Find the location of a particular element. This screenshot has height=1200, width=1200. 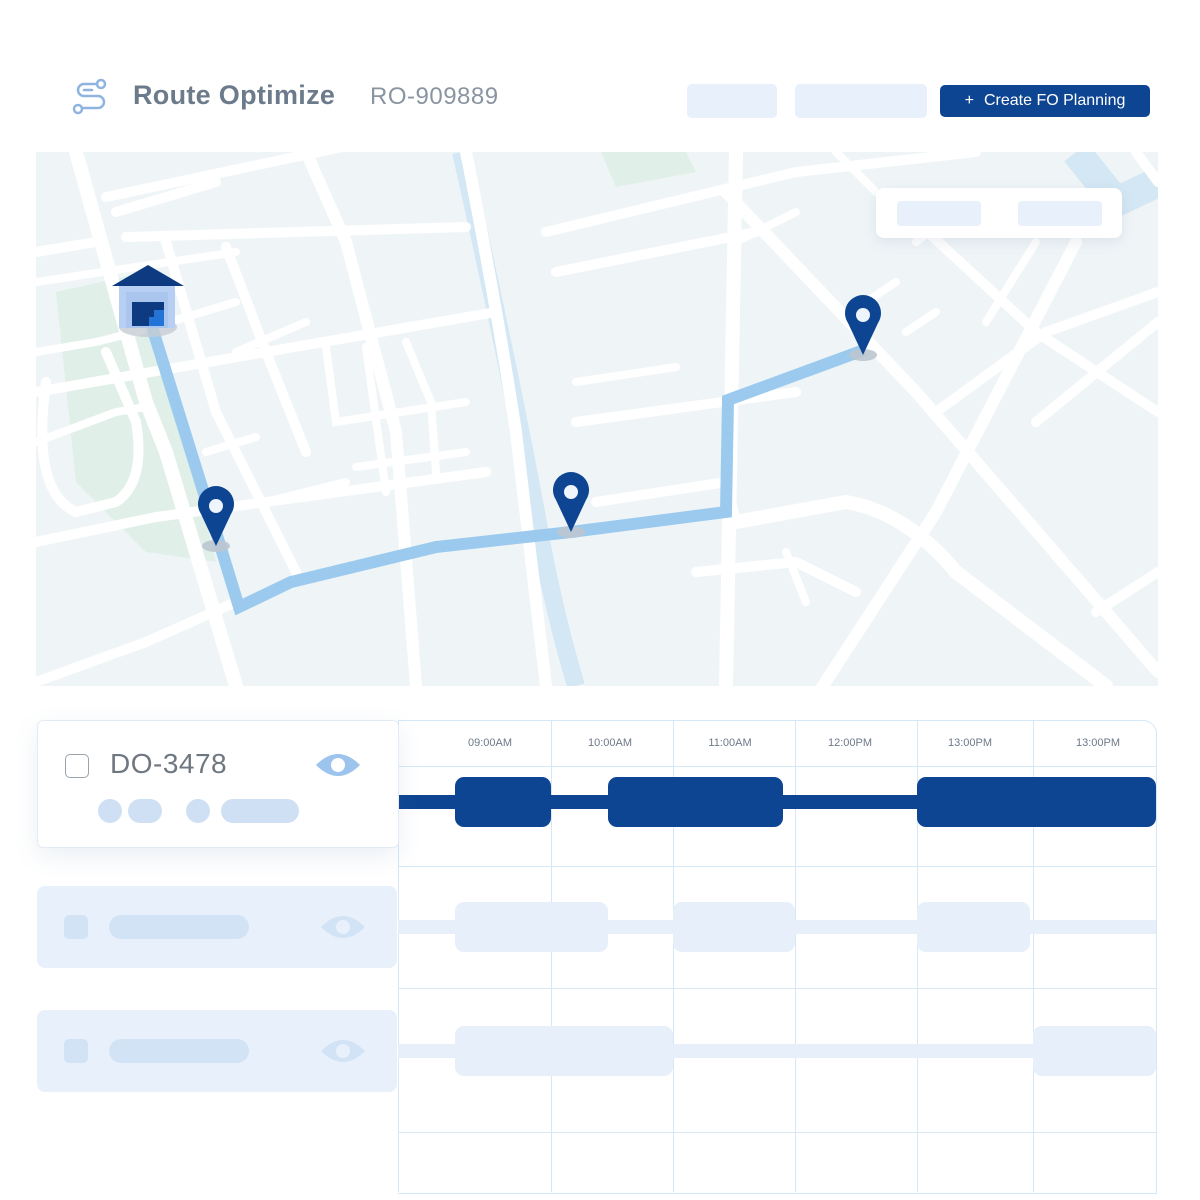

park-area is located at coordinates (648, 169).